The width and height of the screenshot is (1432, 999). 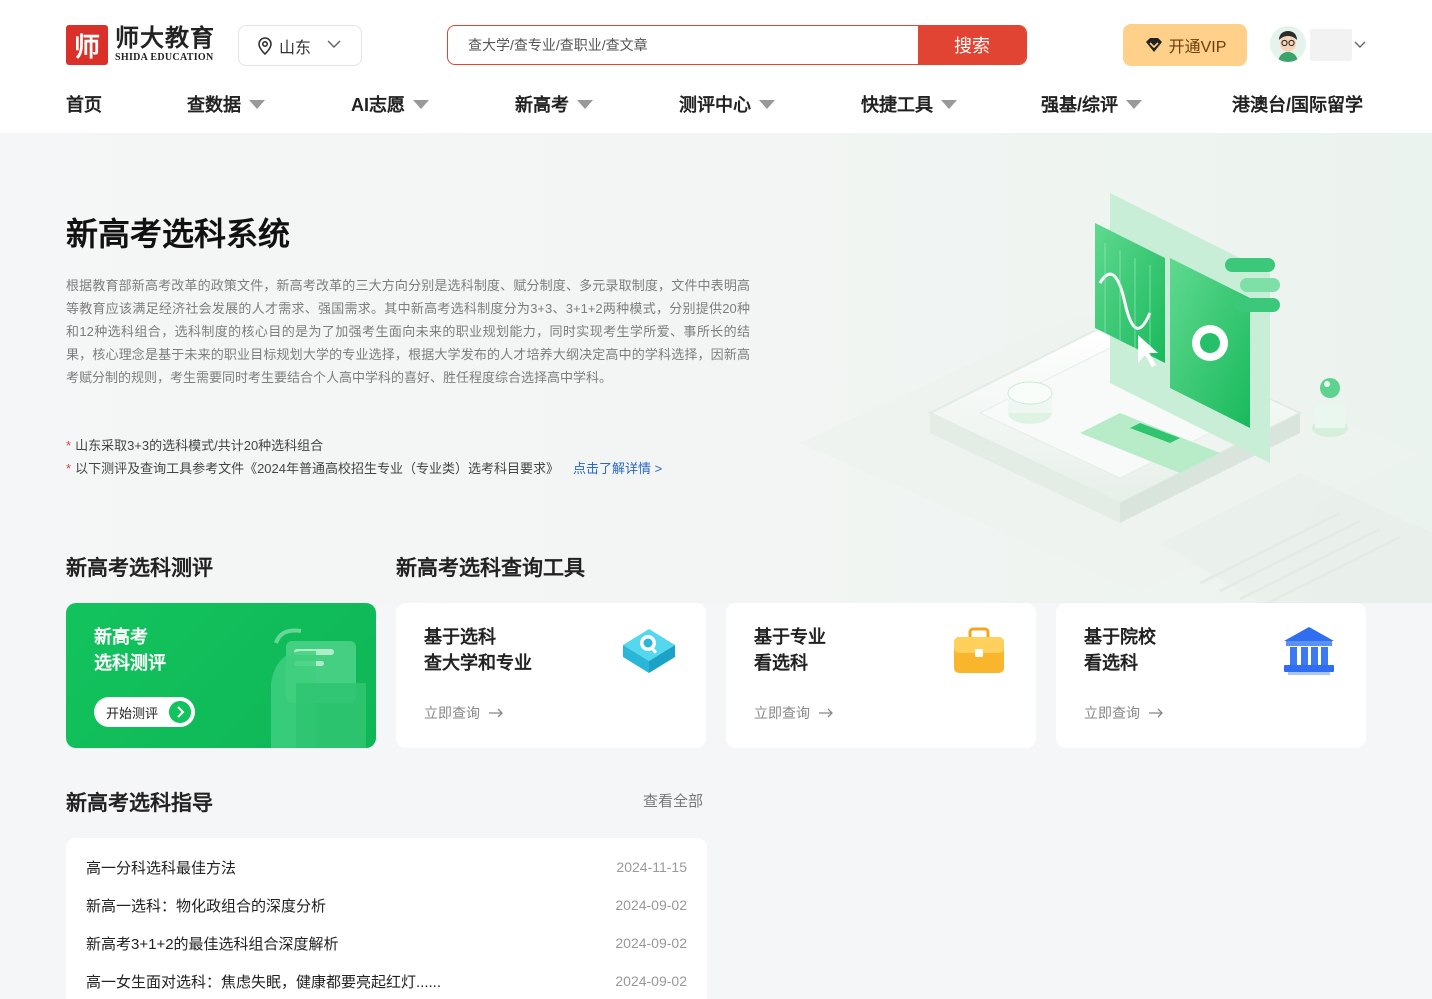 What do you see at coordinates (221, 675) in the screenshot?
I see `eval-card: 新高考 选科测评 开始测评` at bounding box center [221, 675].